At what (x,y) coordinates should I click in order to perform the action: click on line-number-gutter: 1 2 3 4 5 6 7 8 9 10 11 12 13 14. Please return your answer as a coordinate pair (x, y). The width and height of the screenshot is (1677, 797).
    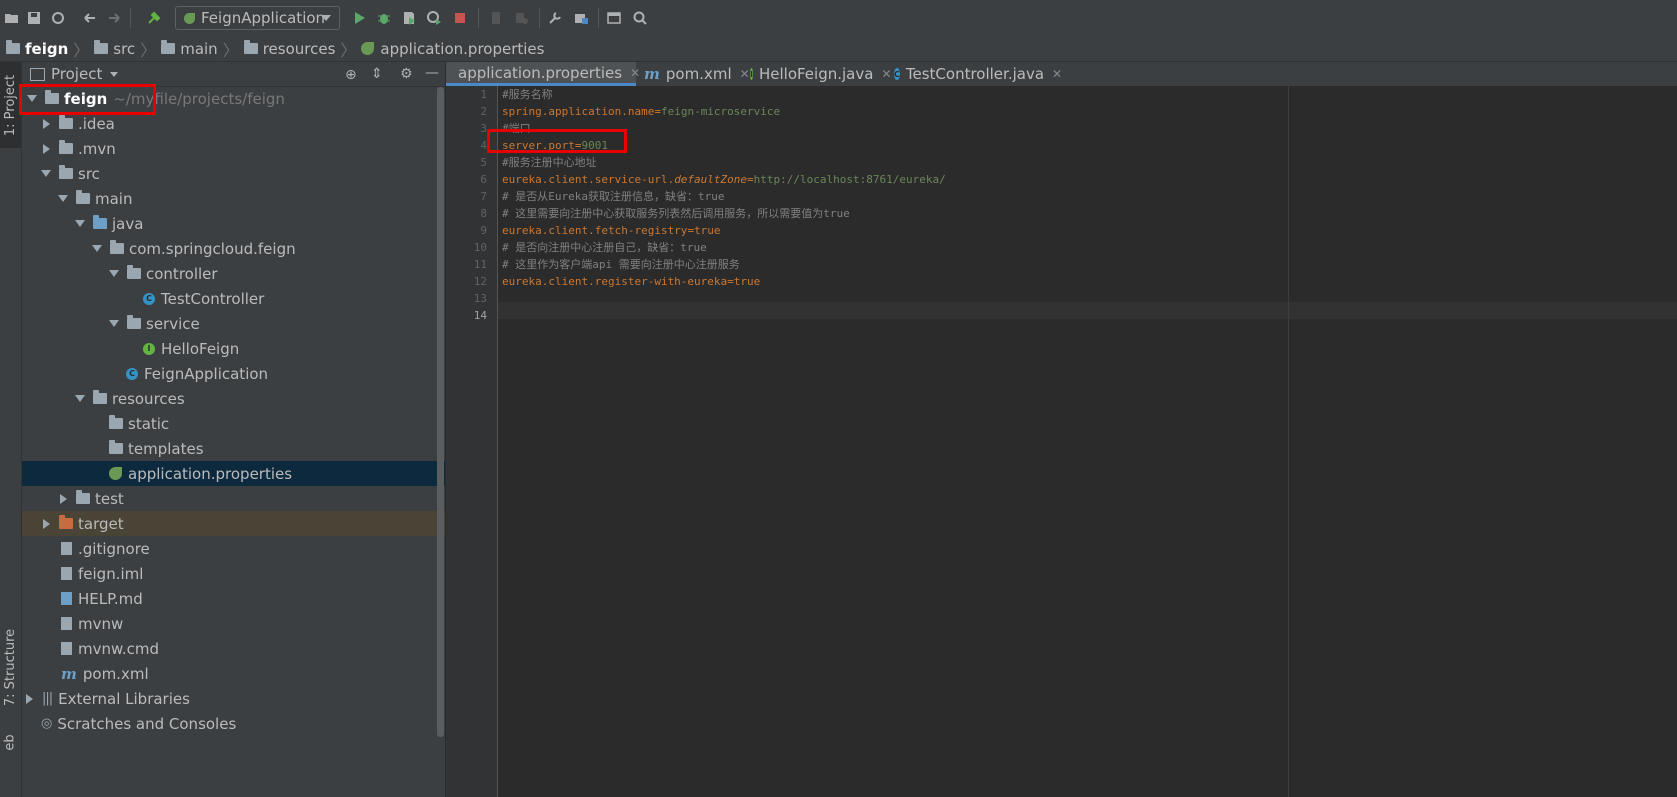
    Looking at the image, I should click on (472, 441).